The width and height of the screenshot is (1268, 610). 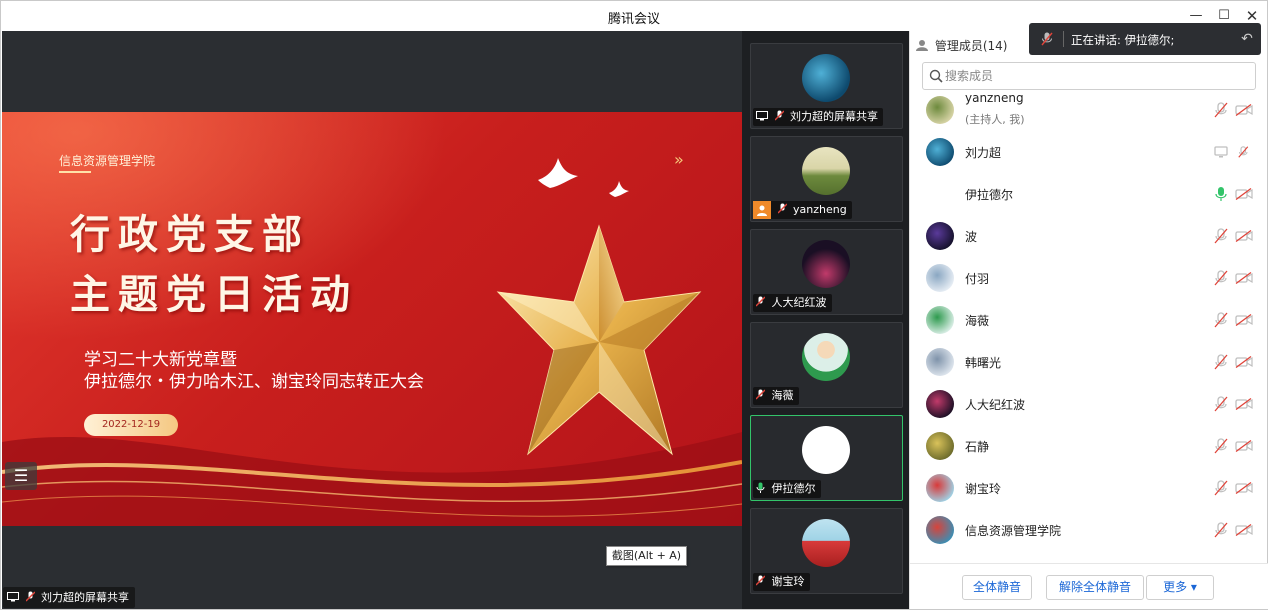 What do you see at coordinates (802, 210) in the screenshot?
I see `video-tile-label: yanzheng` at bounding box center [802, 210].